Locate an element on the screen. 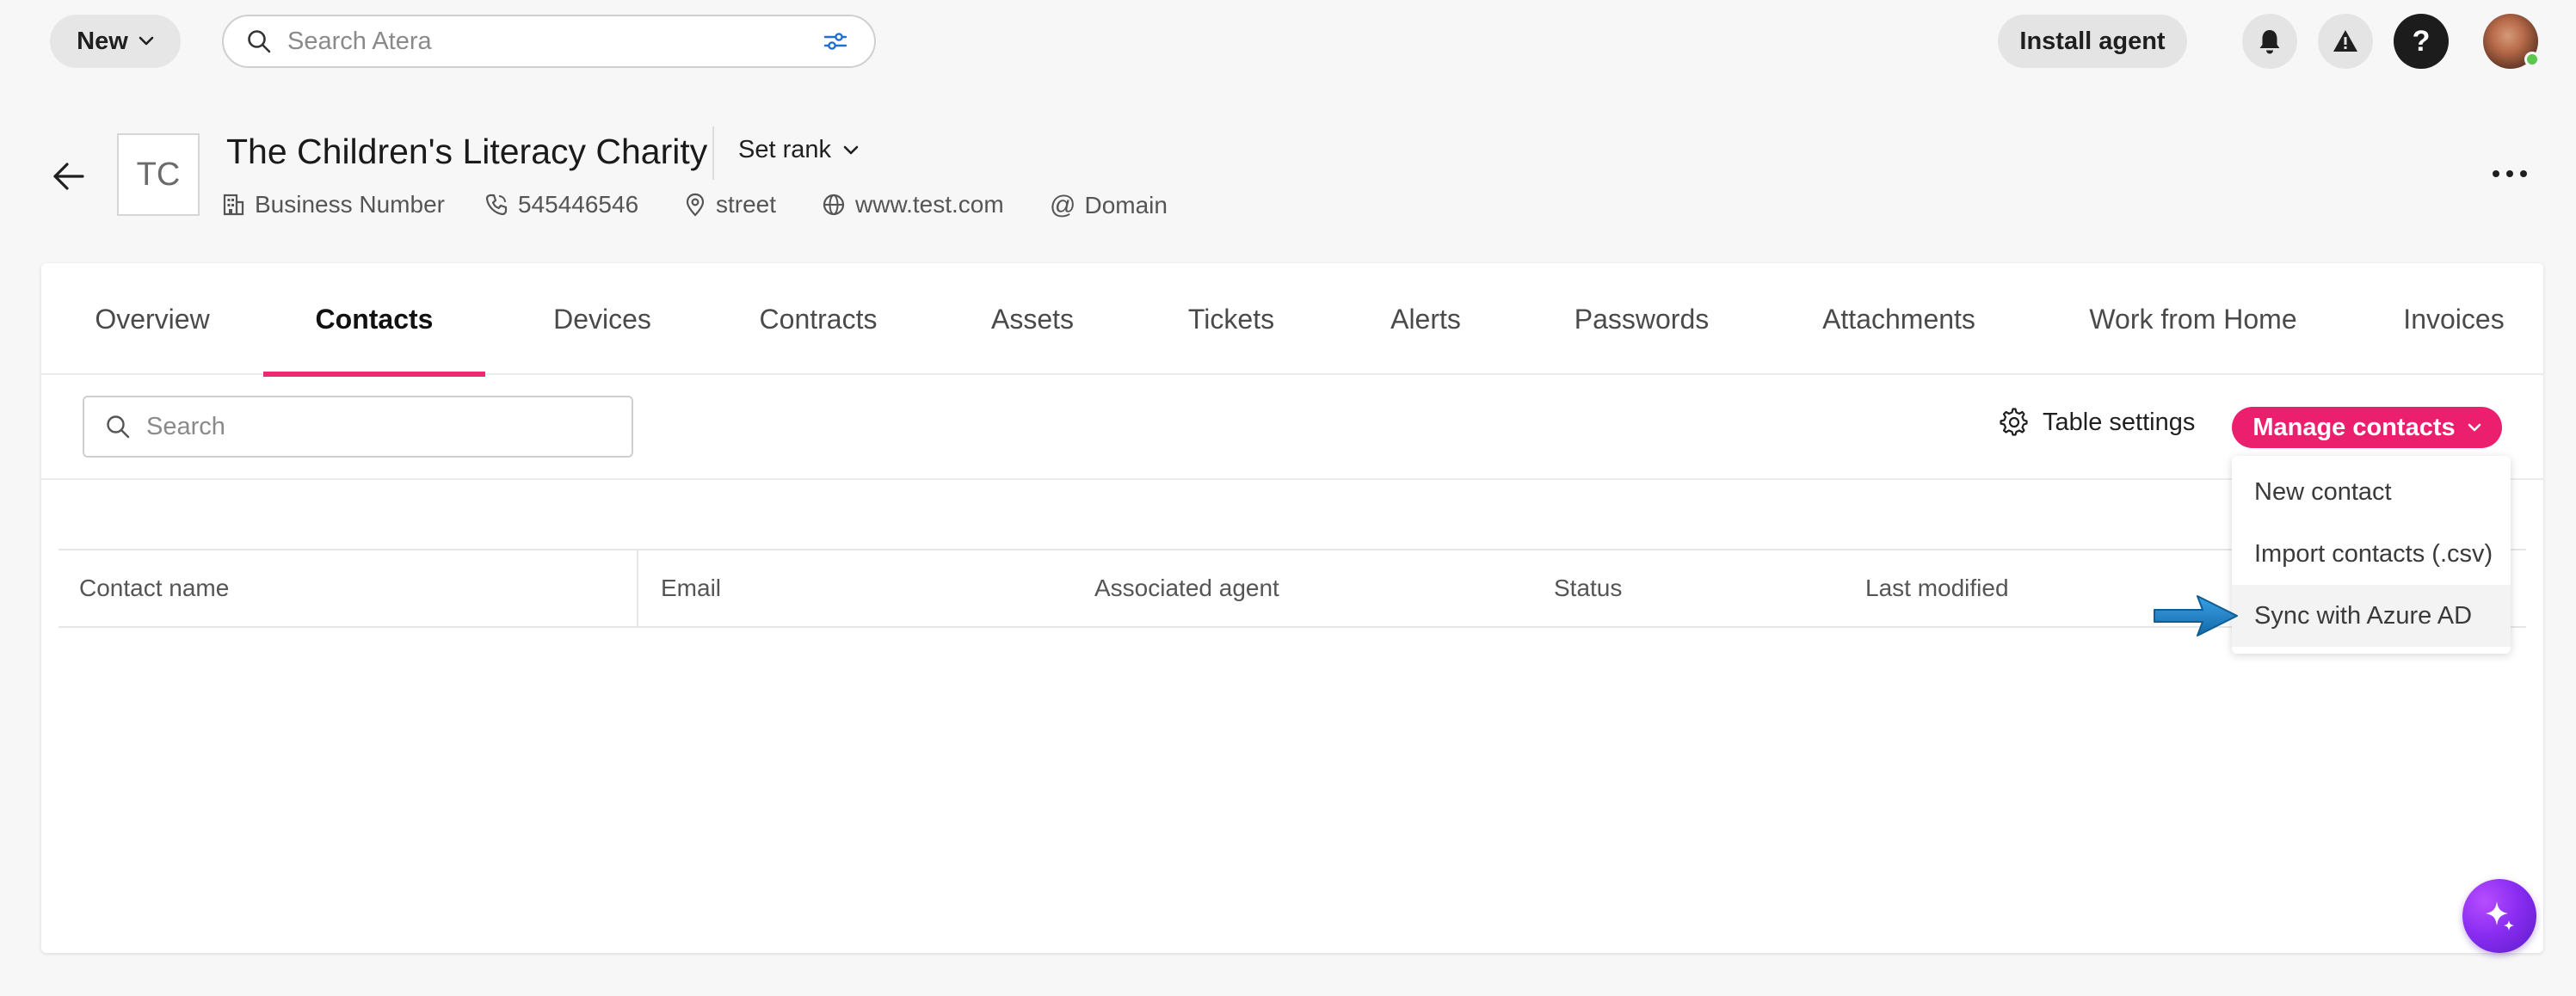 The image size is (2576, 996). tab-label: Invoices is located at coordinates (2454, 319).